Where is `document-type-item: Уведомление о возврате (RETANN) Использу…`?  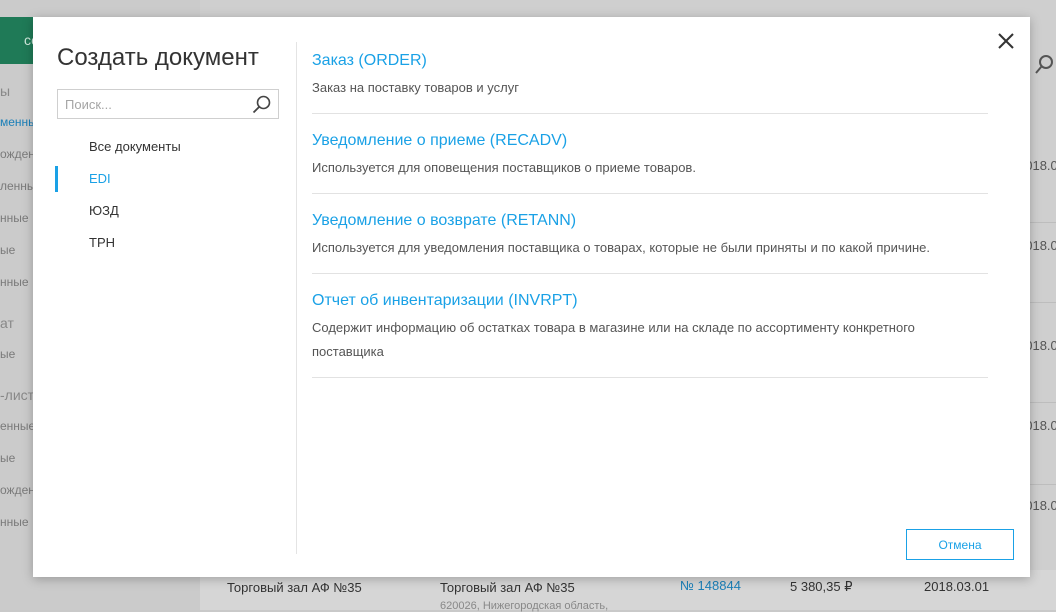 document-type-item: Уведомление о возврате (RETANN) Использу… is located at coordinates (650, 239).